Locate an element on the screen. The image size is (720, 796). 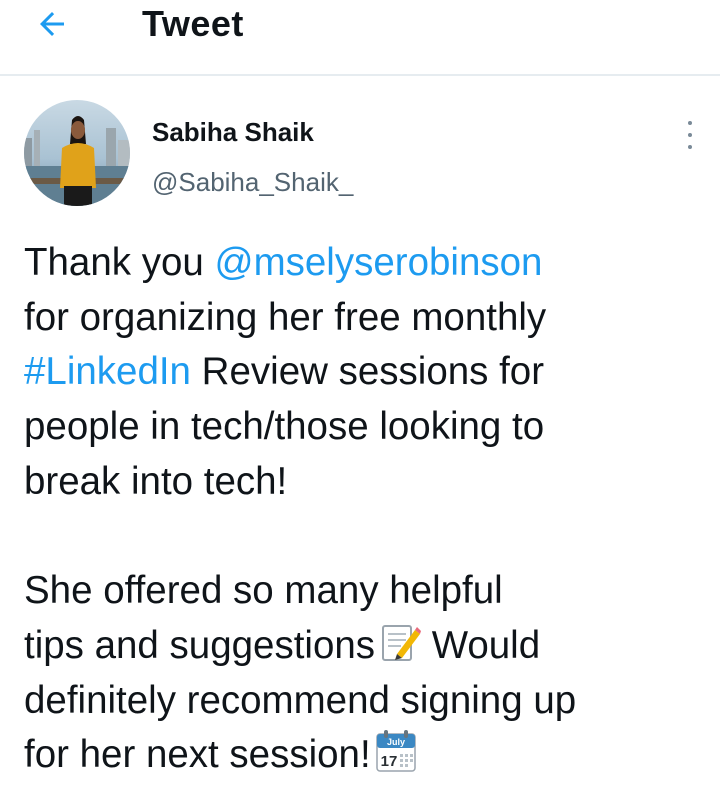
paragraph-break is located at coordinates (369, 536).